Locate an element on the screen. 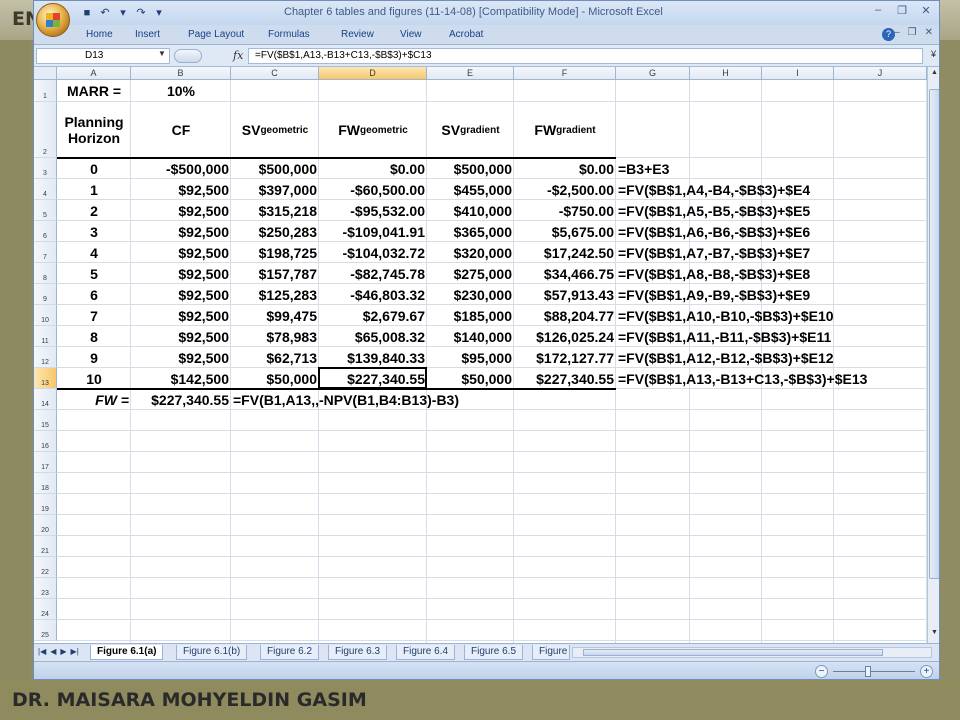 This screenshot has height=720, width=960. cell-cf: -$500,000 is located at coordinates (181, 168).